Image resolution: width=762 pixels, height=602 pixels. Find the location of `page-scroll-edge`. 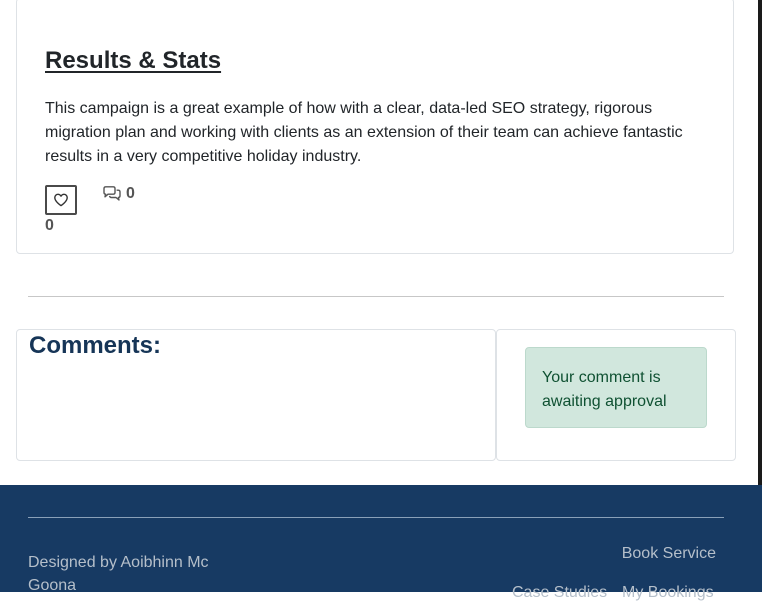

page-scroll-edge is located at coordinates (760, 243).